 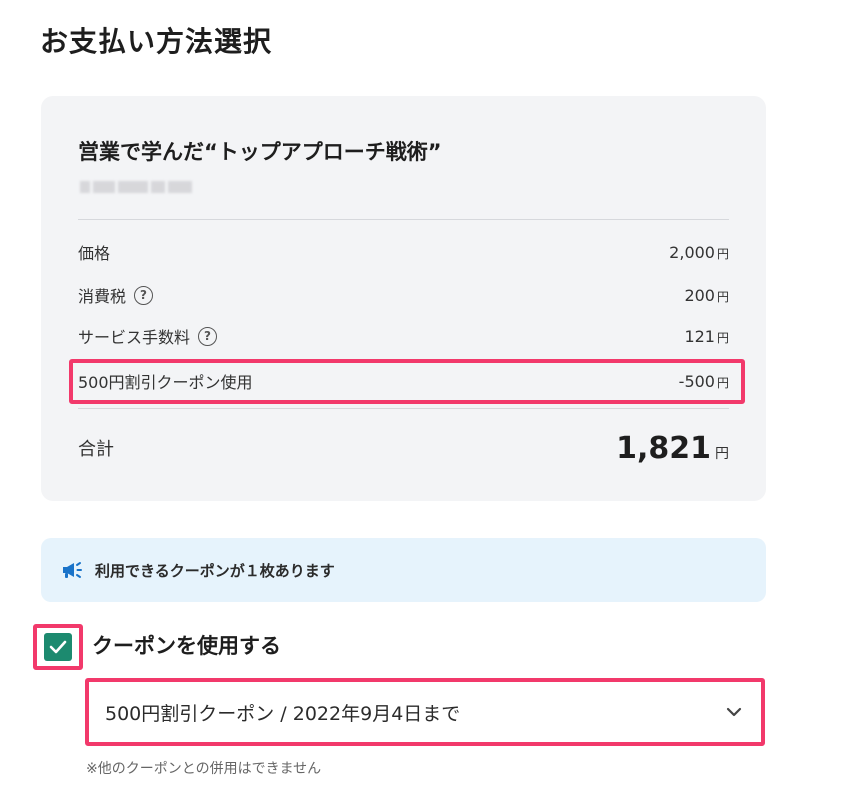 I want to click on coupon-discount-label: 500円割引クーポン使用, so click(x=165, y=382).